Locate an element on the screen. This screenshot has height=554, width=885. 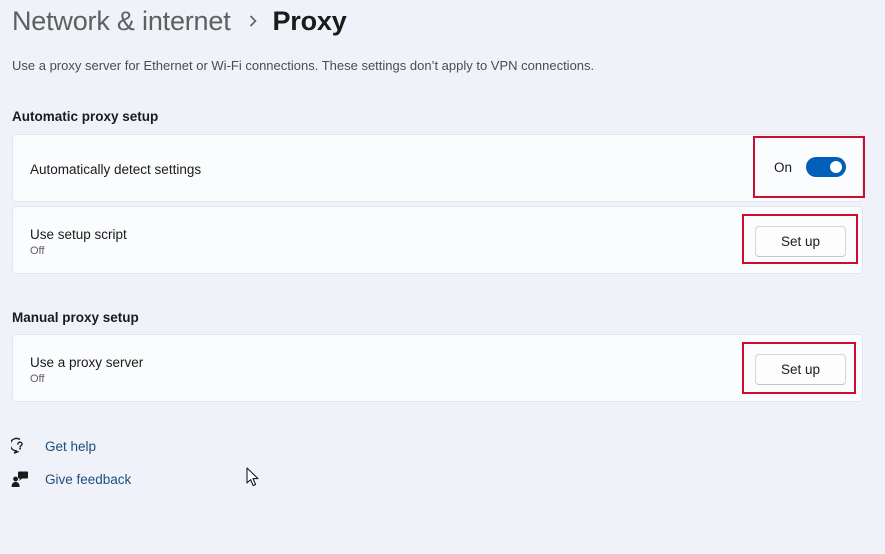
chevron-right-icon is located at coordinates (253, 21).